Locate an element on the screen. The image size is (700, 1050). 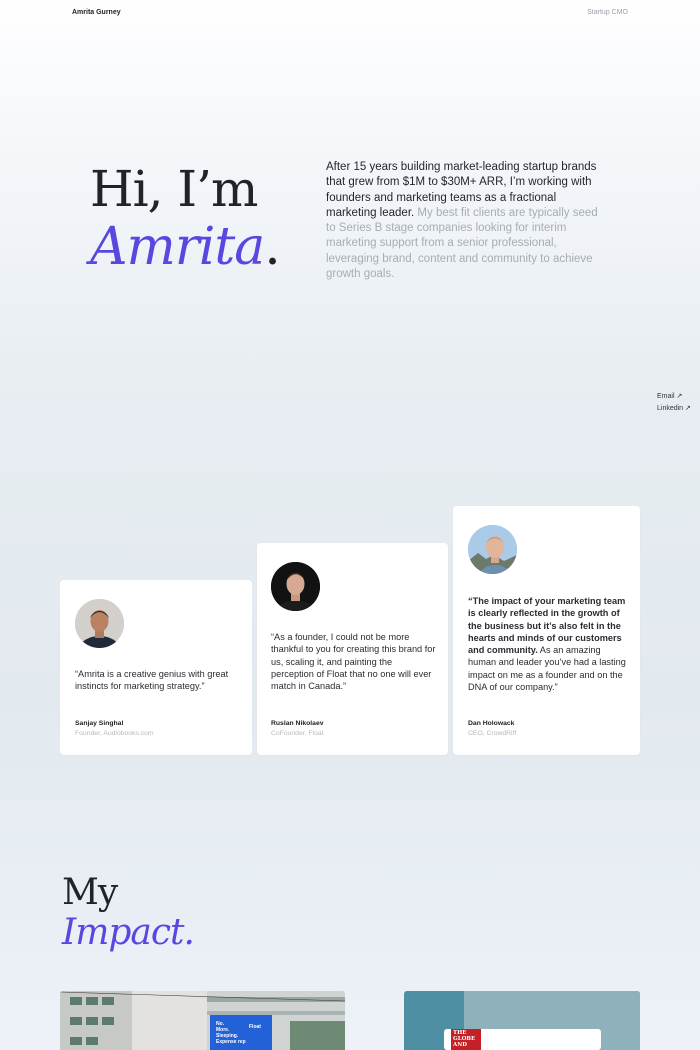
testimonial-role: CoFounder, Float is located at coordinates (297, 733).